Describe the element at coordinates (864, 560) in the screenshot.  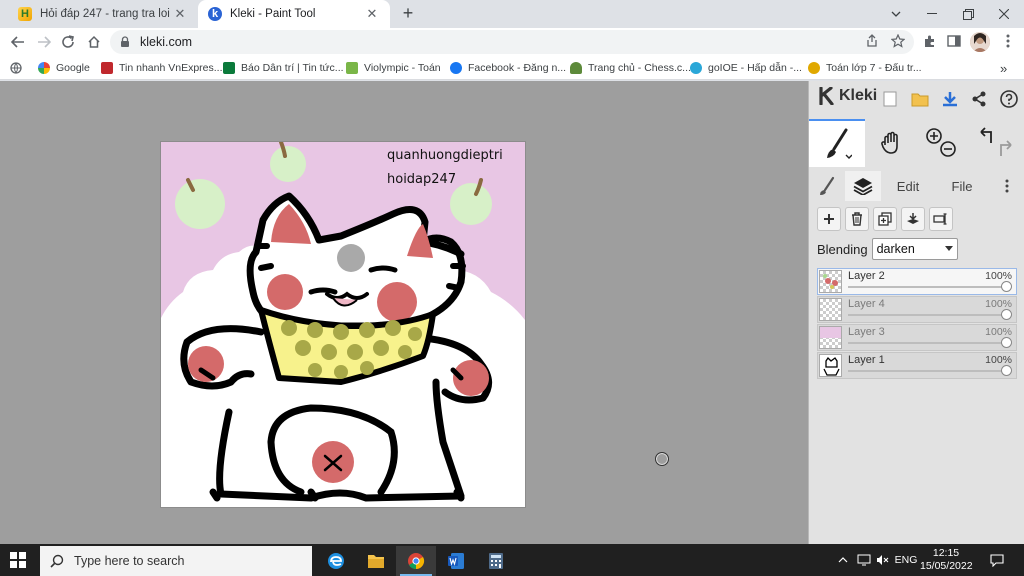
I see `network-icon` at that location.